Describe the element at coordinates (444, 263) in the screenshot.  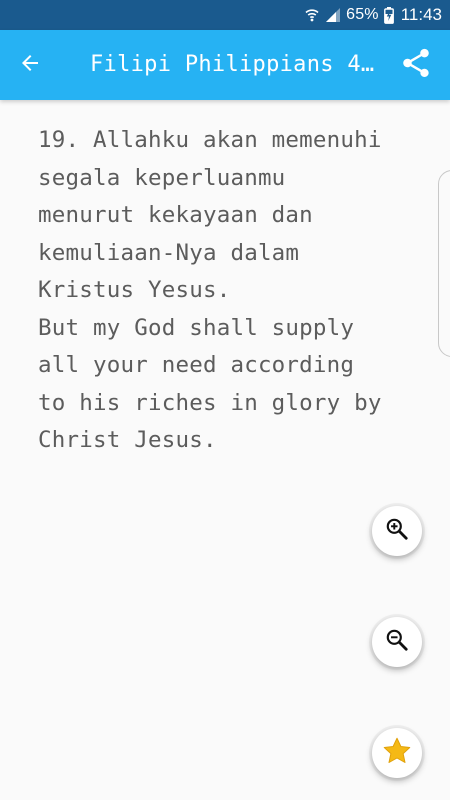
I see `scroll-indicator` at that location.